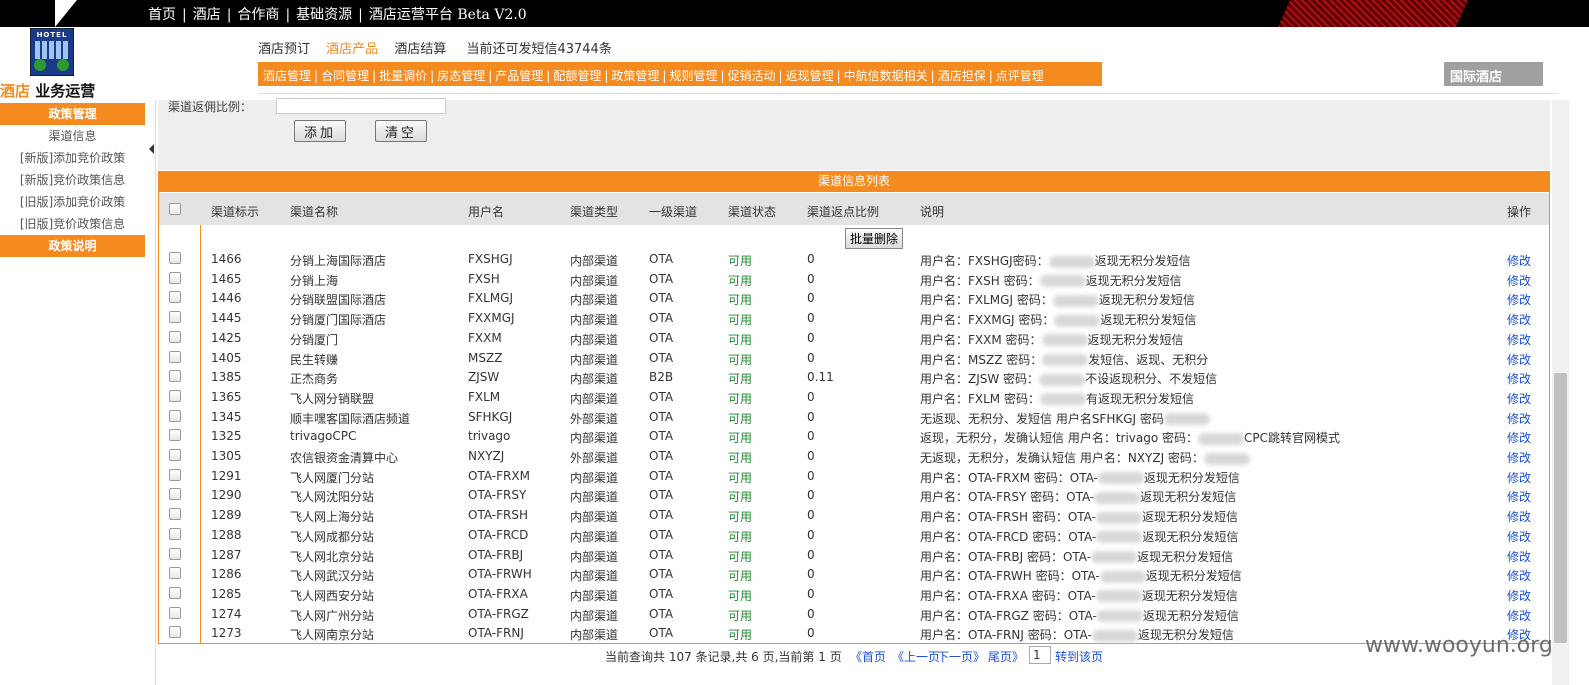 This screenshot has height=685, width=1589. Describe the element at coordinates (1040, 655) in the screenshot. I see `page-number-input: 1` at that location.